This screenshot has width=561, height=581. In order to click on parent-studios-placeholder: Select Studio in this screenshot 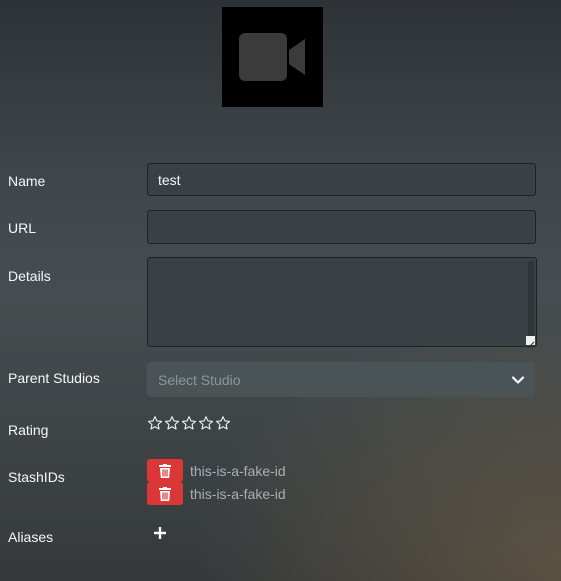, I will do `click(199, 379)`.